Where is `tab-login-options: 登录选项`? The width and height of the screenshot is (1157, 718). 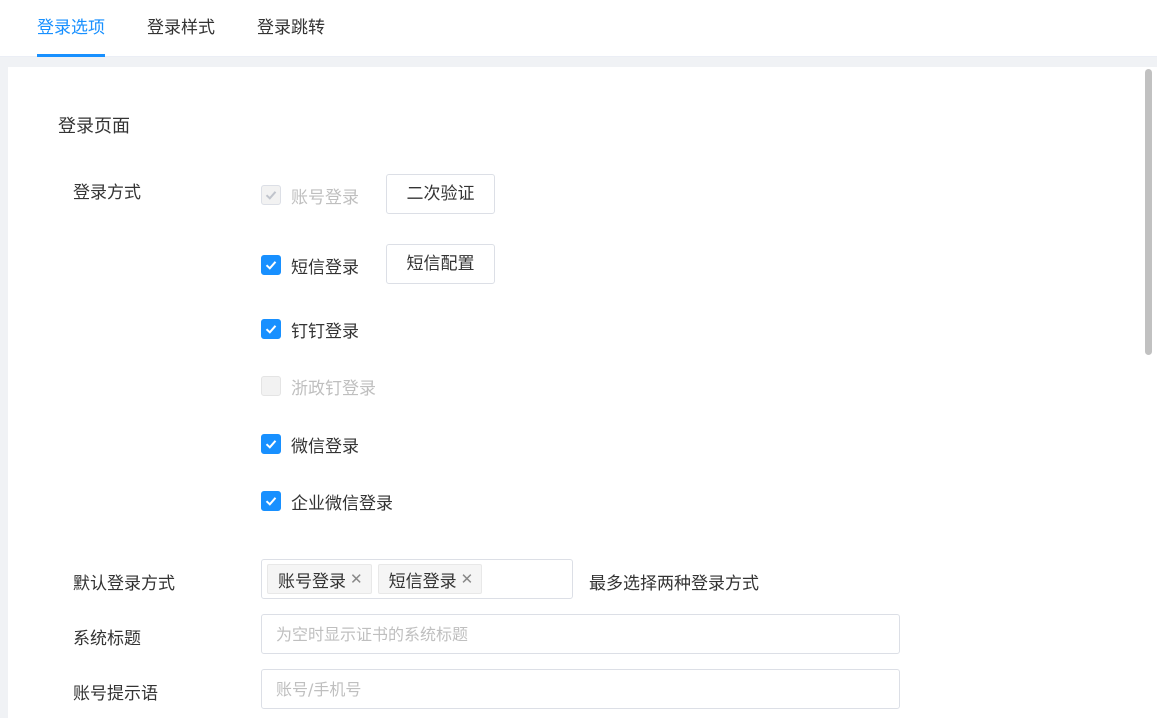
tab-login-options: 登录选项 is located at coordinates (71, 28).